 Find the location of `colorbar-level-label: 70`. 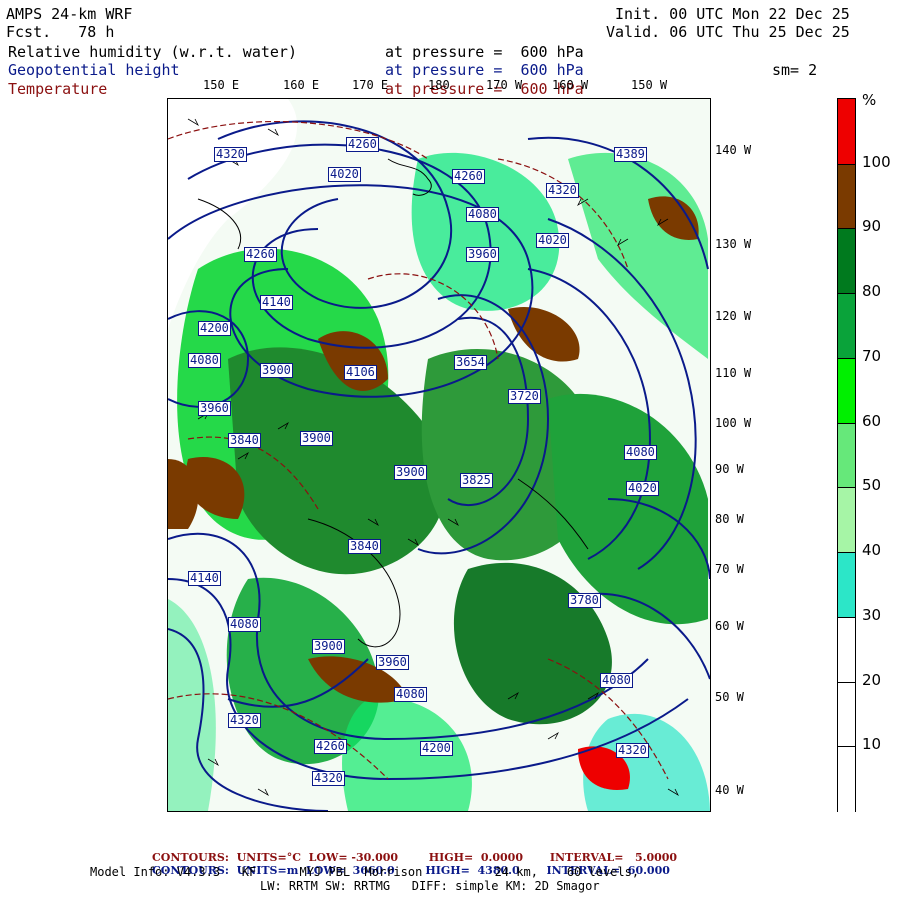

colorbar-level-label: 70 is located at coordinates (872, 355).